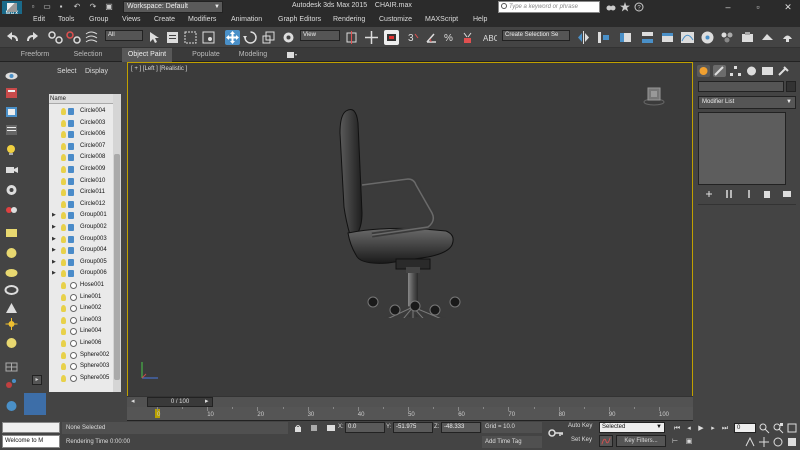 Image resolution: width=800 pixels, height=450 pixels. What do you see at coordinates (751, 71) in the screenshot?
I see `motion-panel-icon` at bounding box center [751, 71].